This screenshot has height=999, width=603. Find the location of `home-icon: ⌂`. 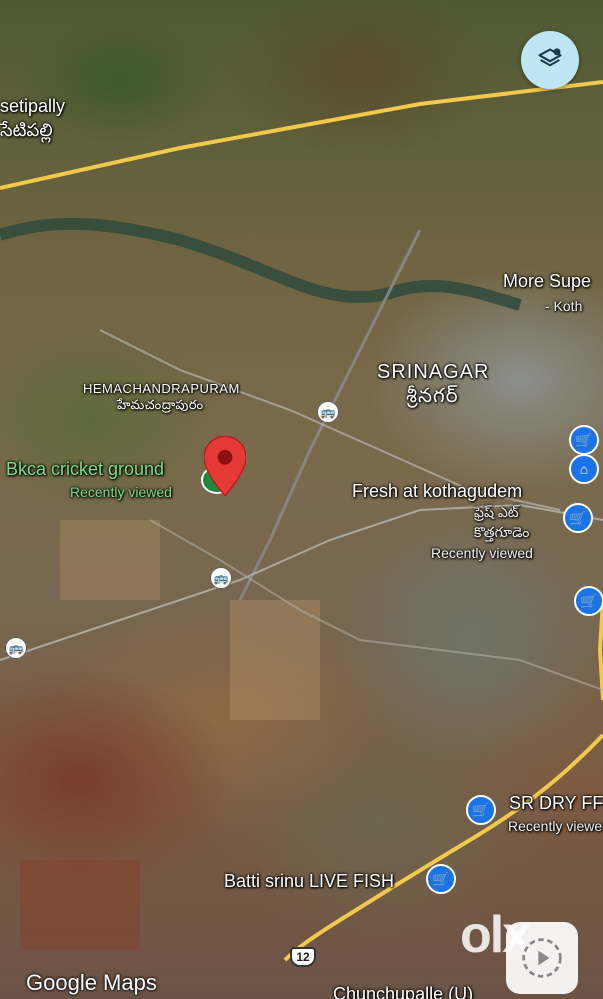

home-icon: ⌂ is located at coordinates (584, 469).